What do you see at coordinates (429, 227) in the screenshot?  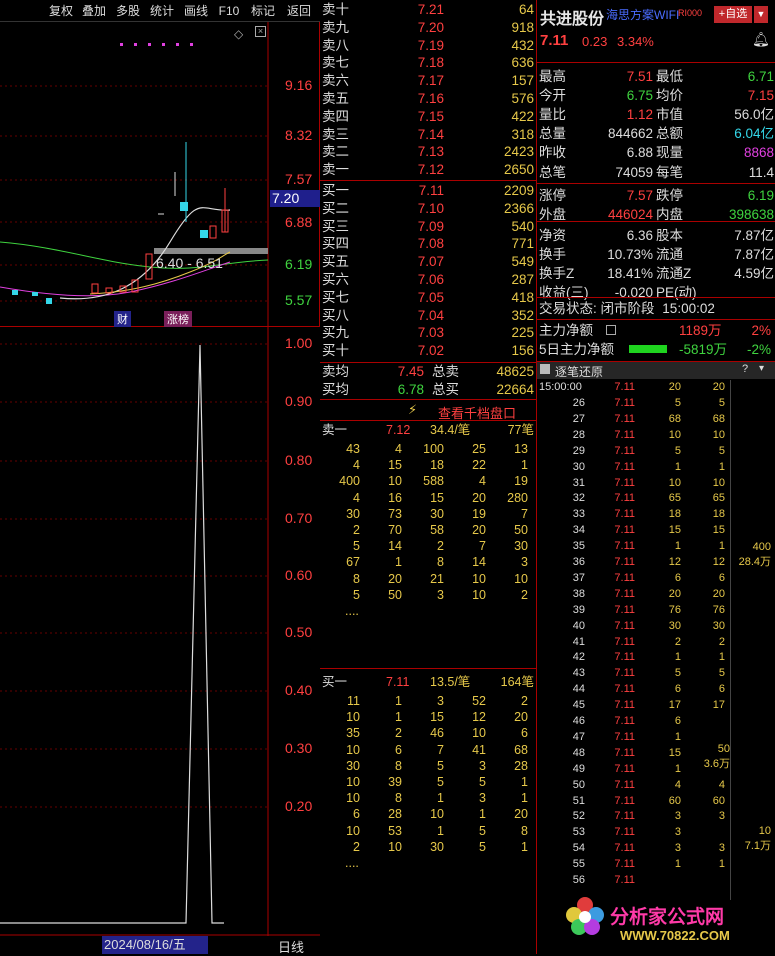 I see `buy-level-row: 买三 7.09 540` at bounding box center [429, 227].